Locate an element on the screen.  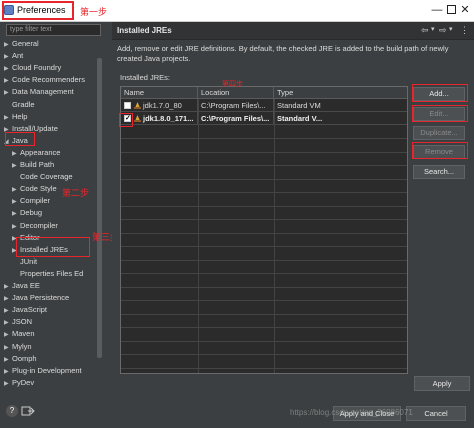
forward-arrow-icon: ⇨ is located at coordinates (443, 30).